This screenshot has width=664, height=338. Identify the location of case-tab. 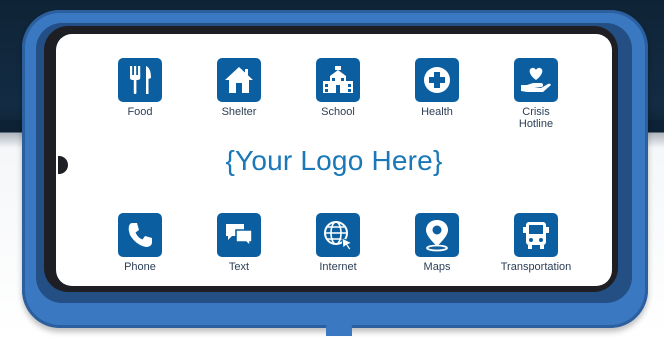
(339, 329).